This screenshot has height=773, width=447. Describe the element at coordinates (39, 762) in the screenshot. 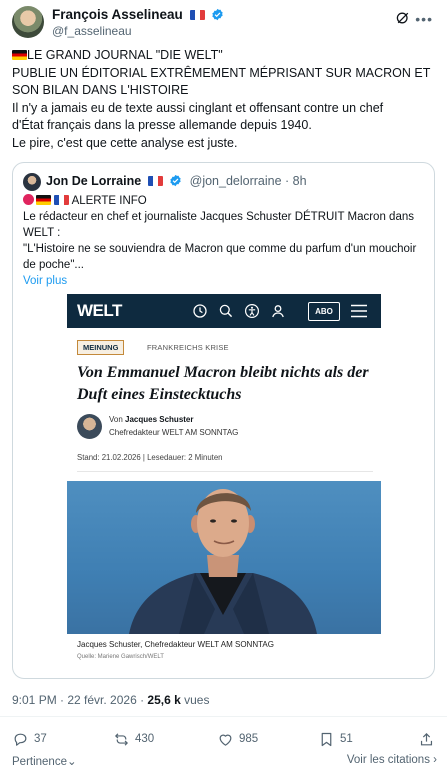

I see `pertinence-label: Pertinence` at that location.